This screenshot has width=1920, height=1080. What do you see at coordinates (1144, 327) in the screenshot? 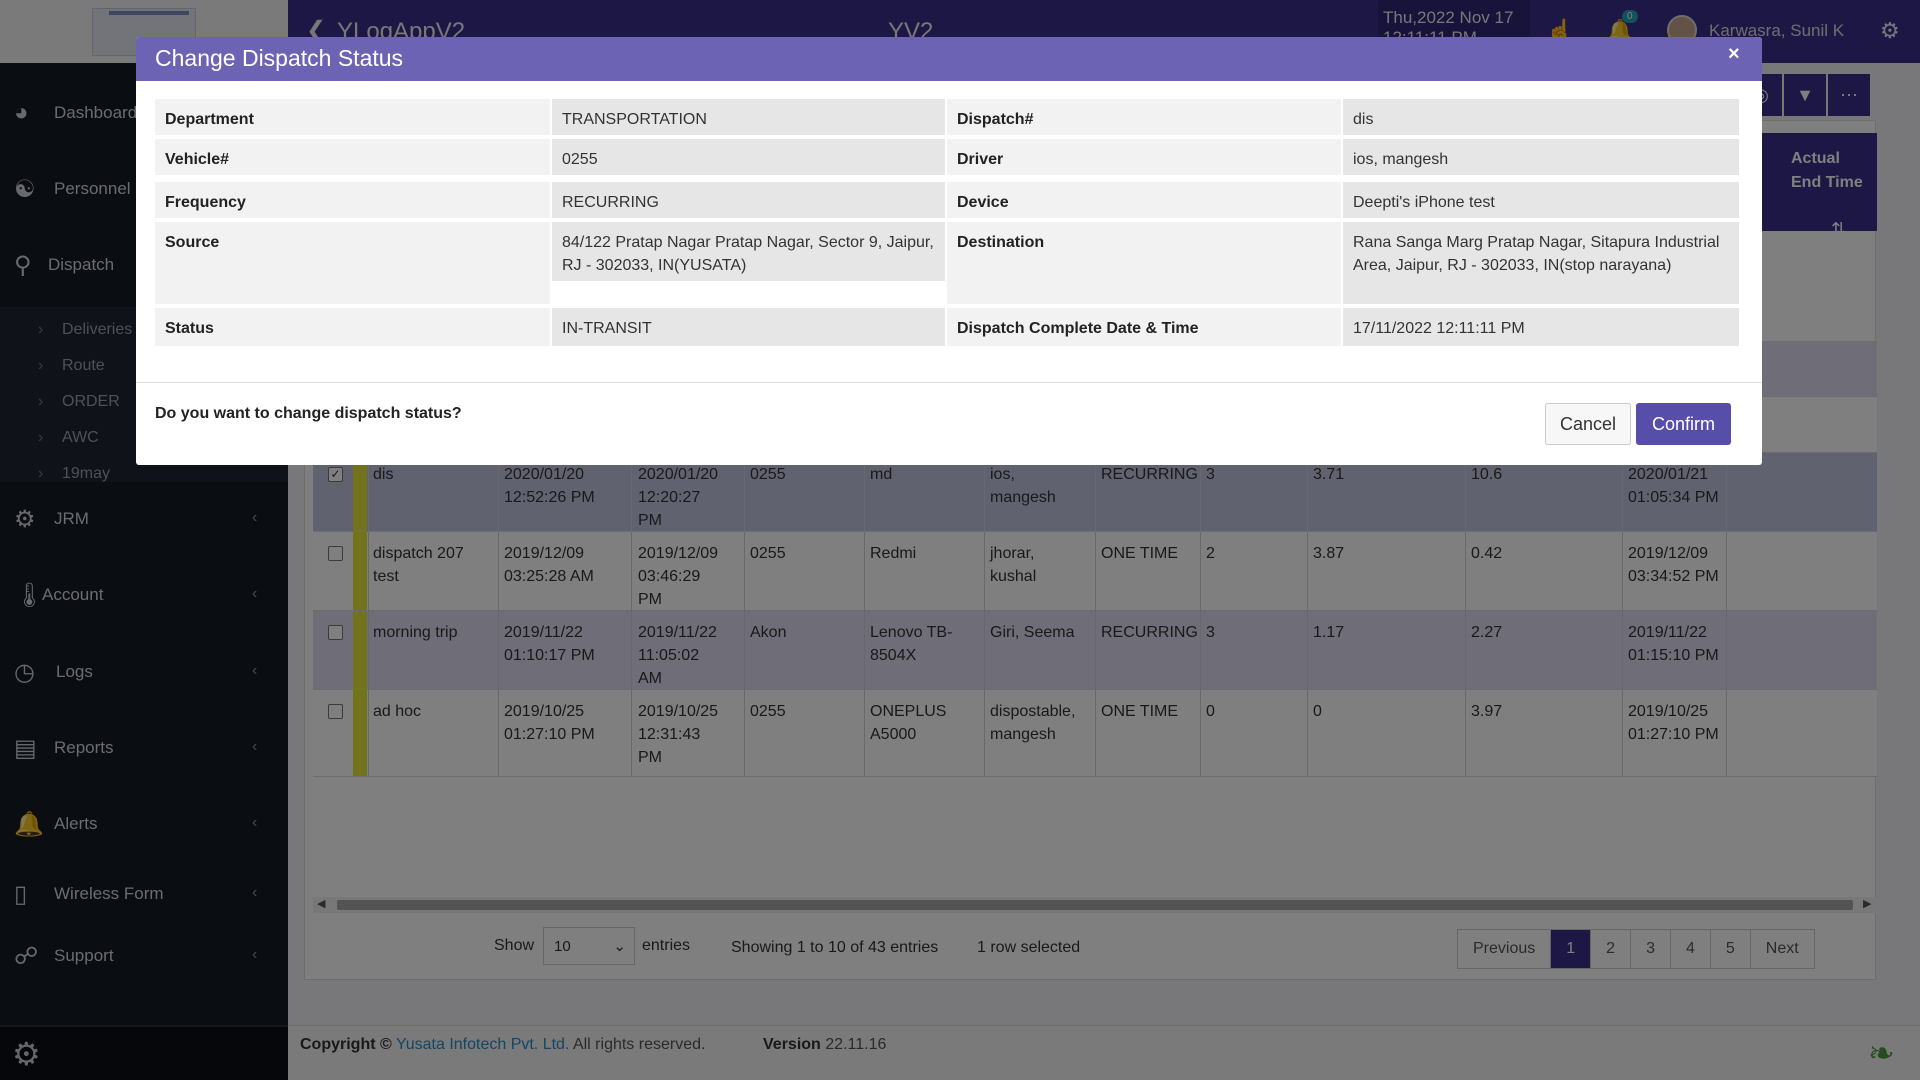
I see `complete-datetime-label: Dispatch Complete Date & Time` at bounding box center [1144, 327].